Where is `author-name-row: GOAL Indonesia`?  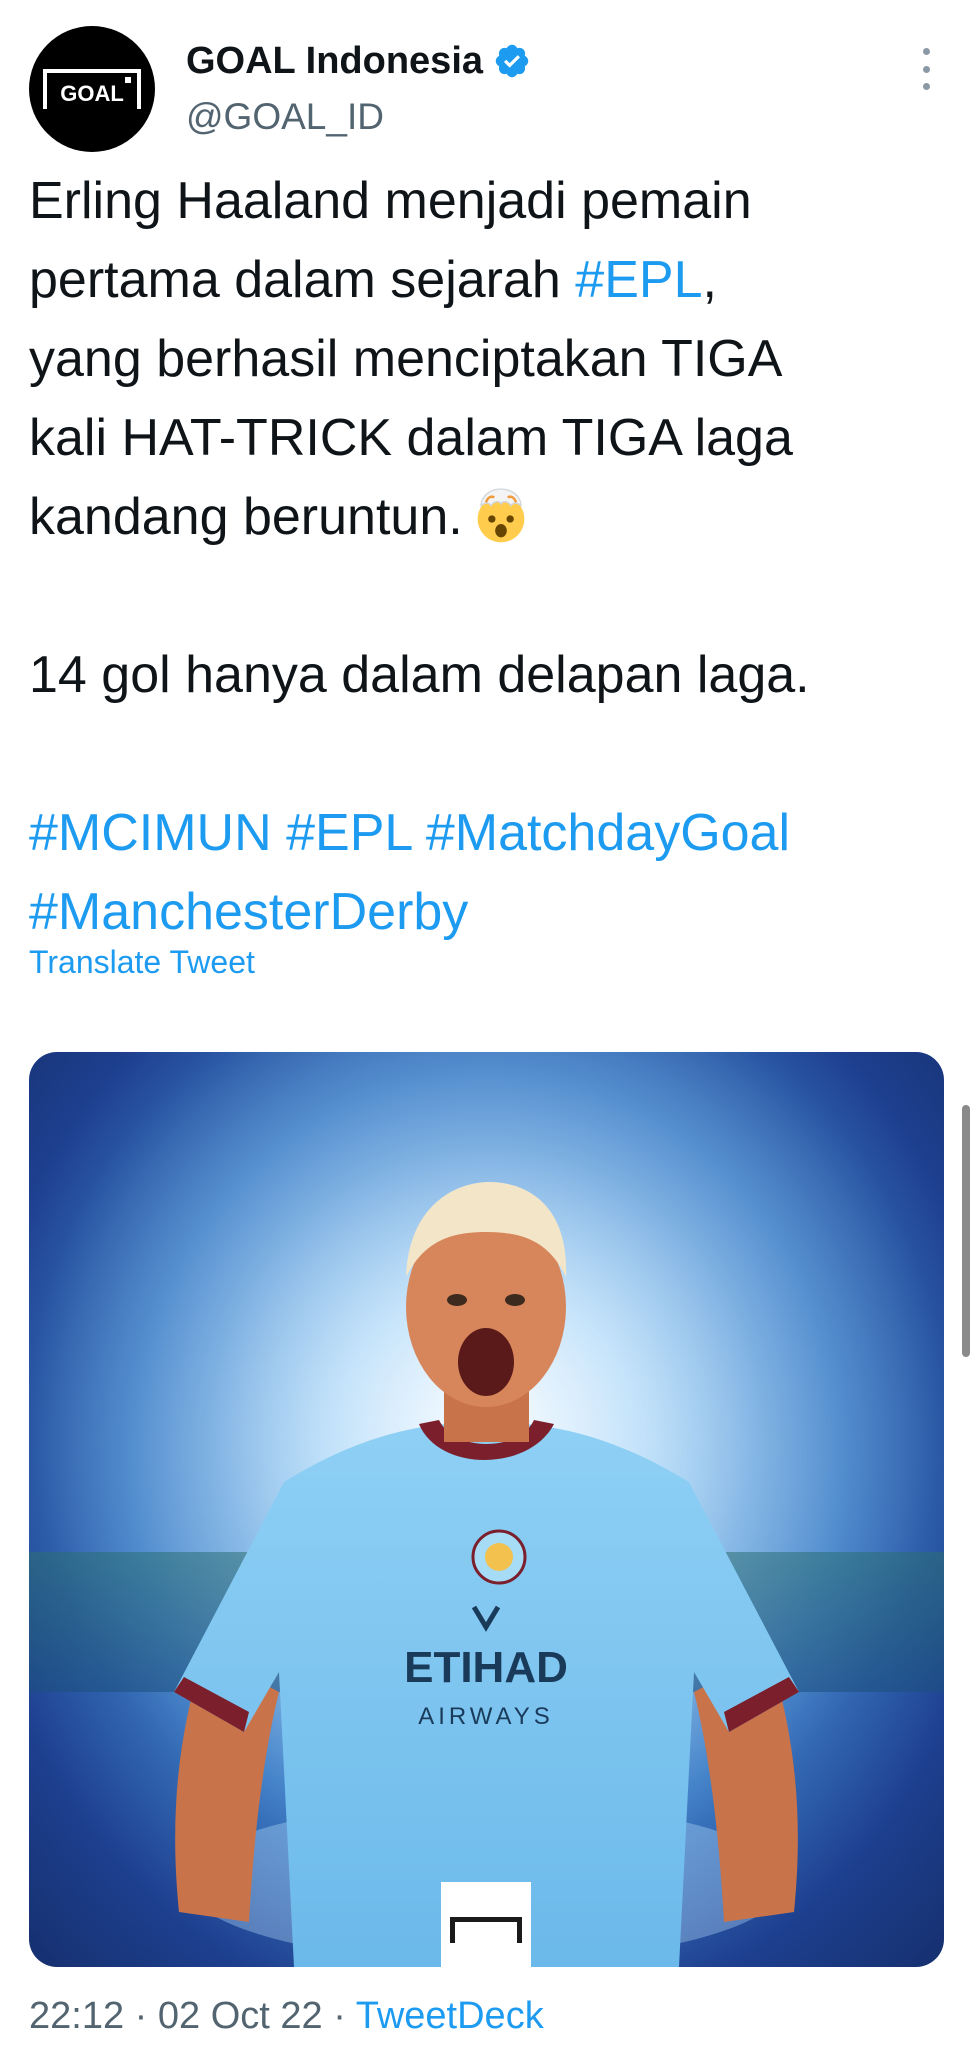 author-name-row: GOAL Indonesia is located at coordinates (358, 61).